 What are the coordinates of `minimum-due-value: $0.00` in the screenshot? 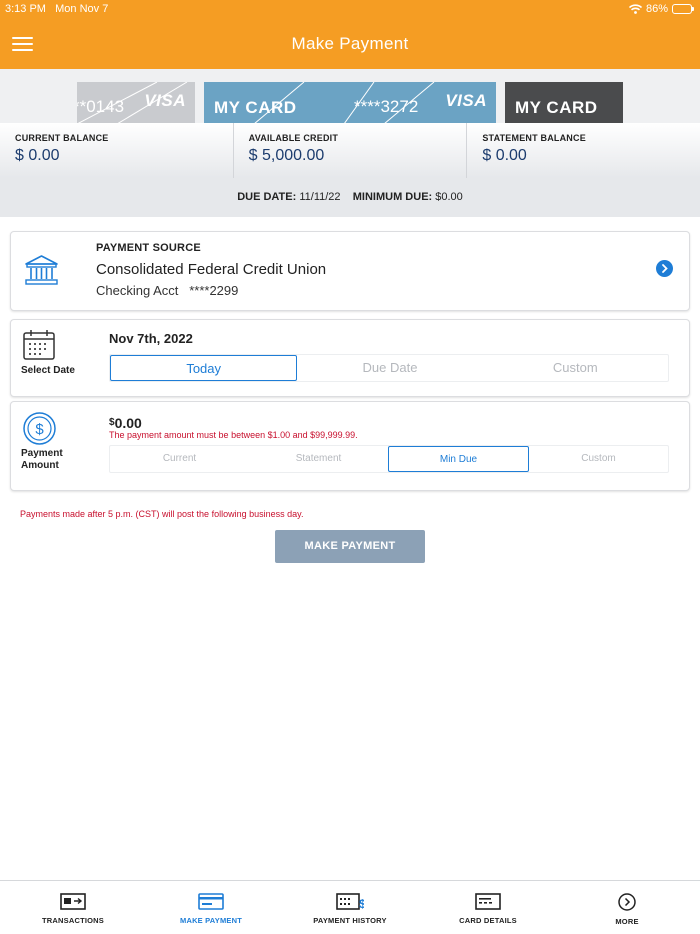 It's located at (449, 197).